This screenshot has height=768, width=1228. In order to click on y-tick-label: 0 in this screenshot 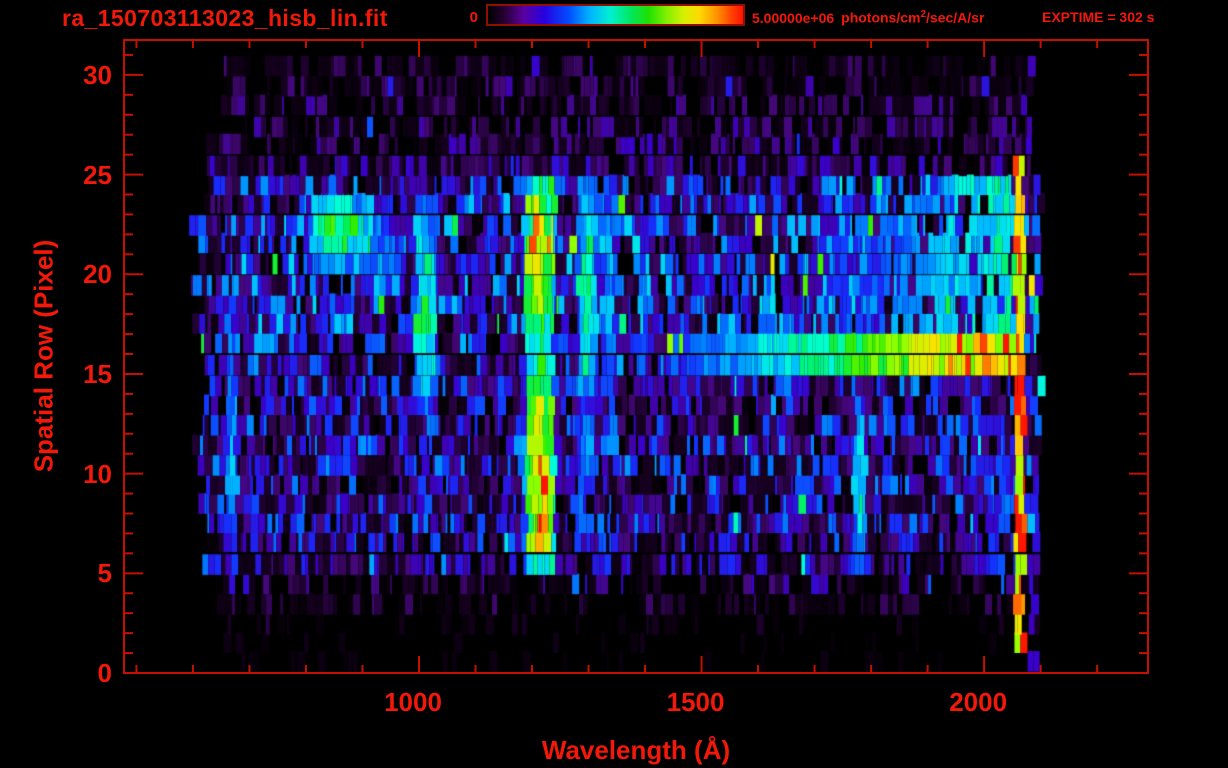, I will do `click(104, 673)`.